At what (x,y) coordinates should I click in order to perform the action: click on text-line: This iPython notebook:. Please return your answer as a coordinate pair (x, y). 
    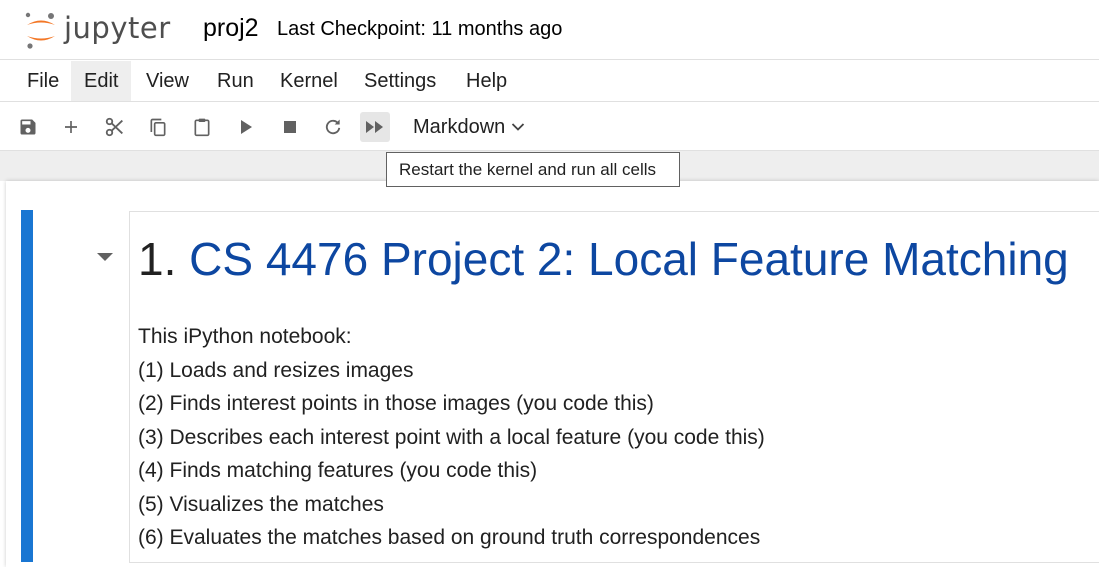
    Looking at the image, I should click on (245, 336).